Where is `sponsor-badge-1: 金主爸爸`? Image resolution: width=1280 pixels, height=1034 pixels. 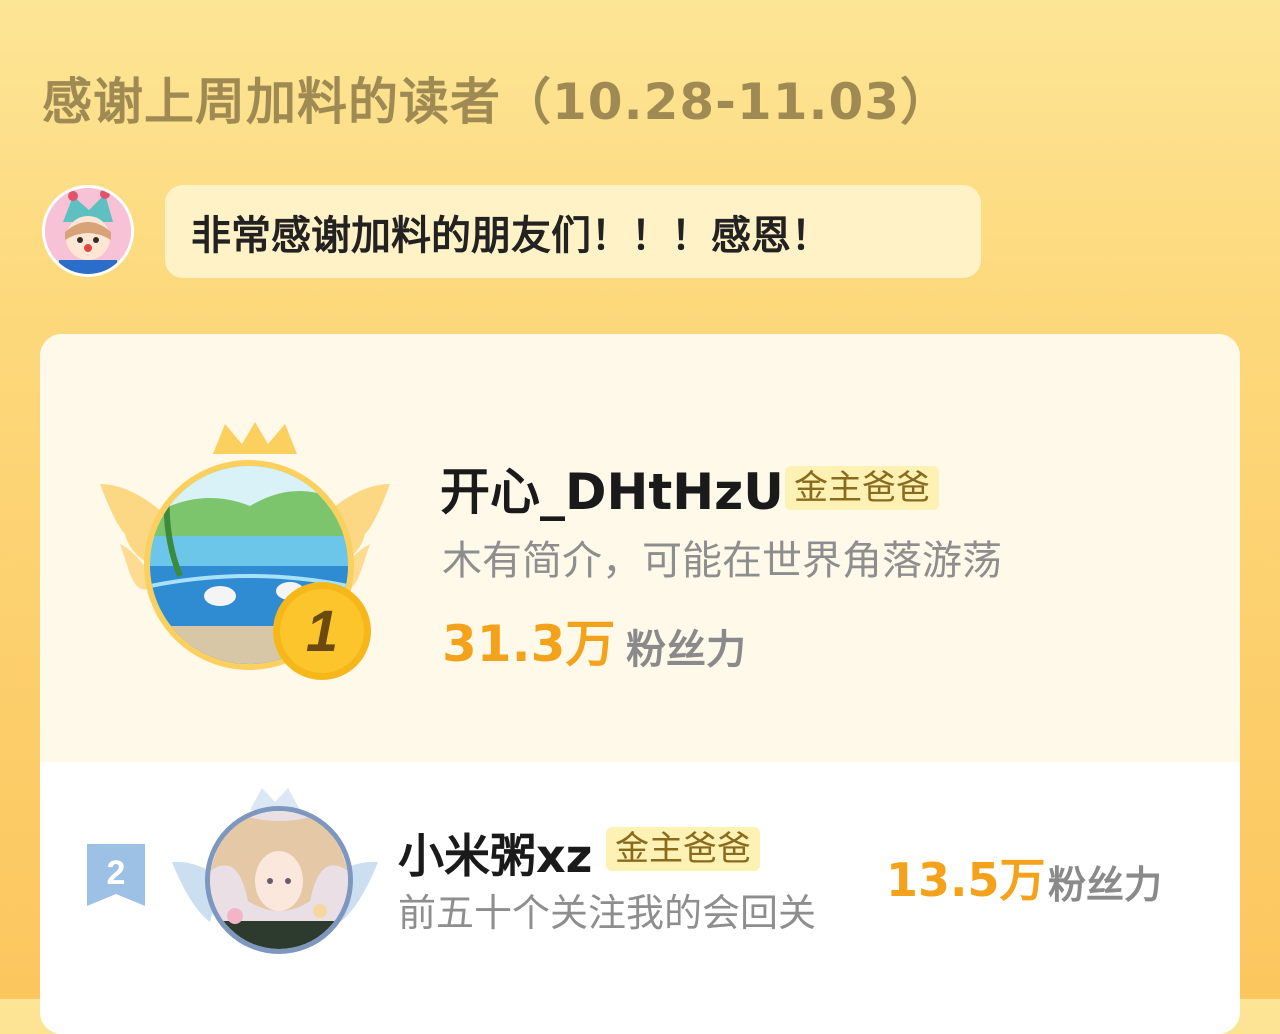 sponsor-badge-1: 金主爸爸 is located at coordinates (862, 488).